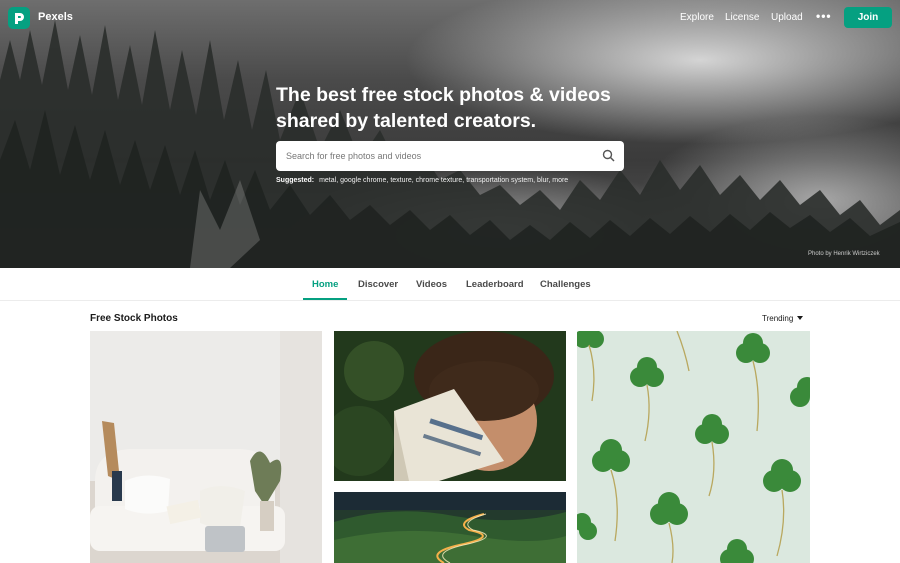 This screenshot has width=900, height=563. Describe the element at coordinates (431, 284) in the screenshot. I see `tab-videos: Videos` at that location.